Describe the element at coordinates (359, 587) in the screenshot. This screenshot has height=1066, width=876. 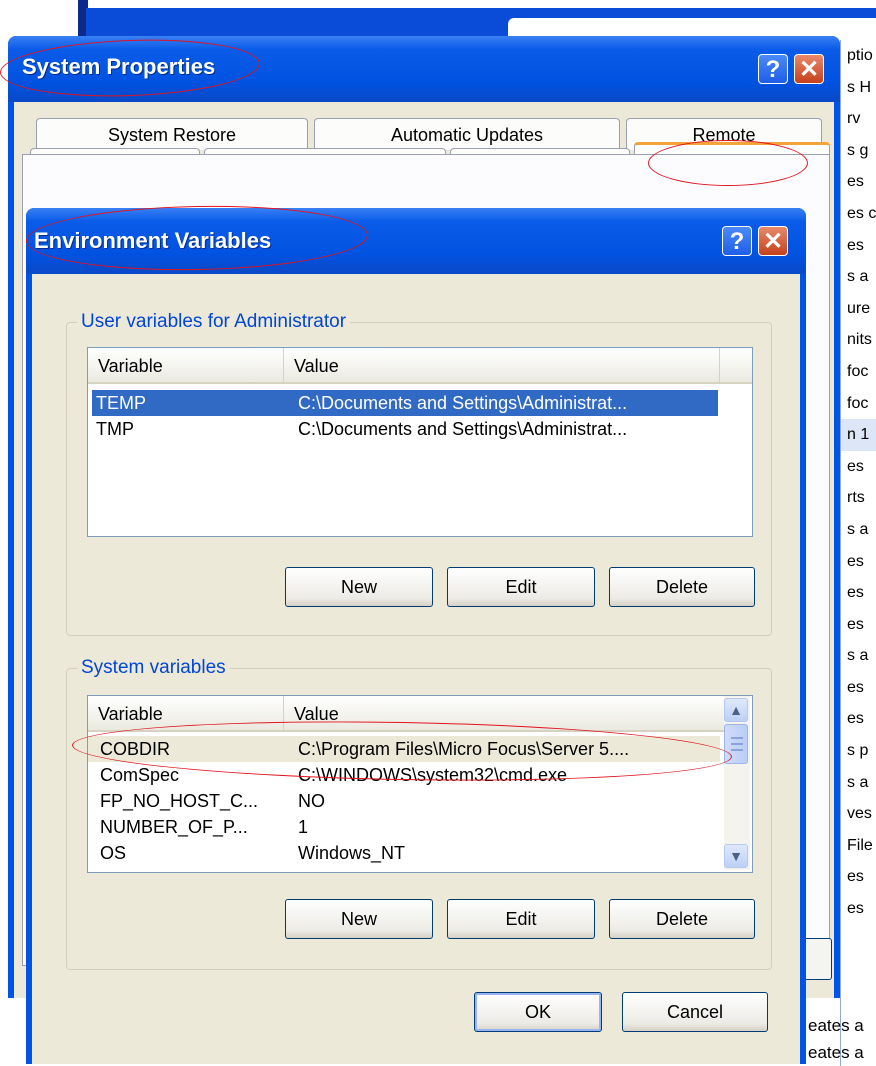
I see `user-new-button: New` at that location.